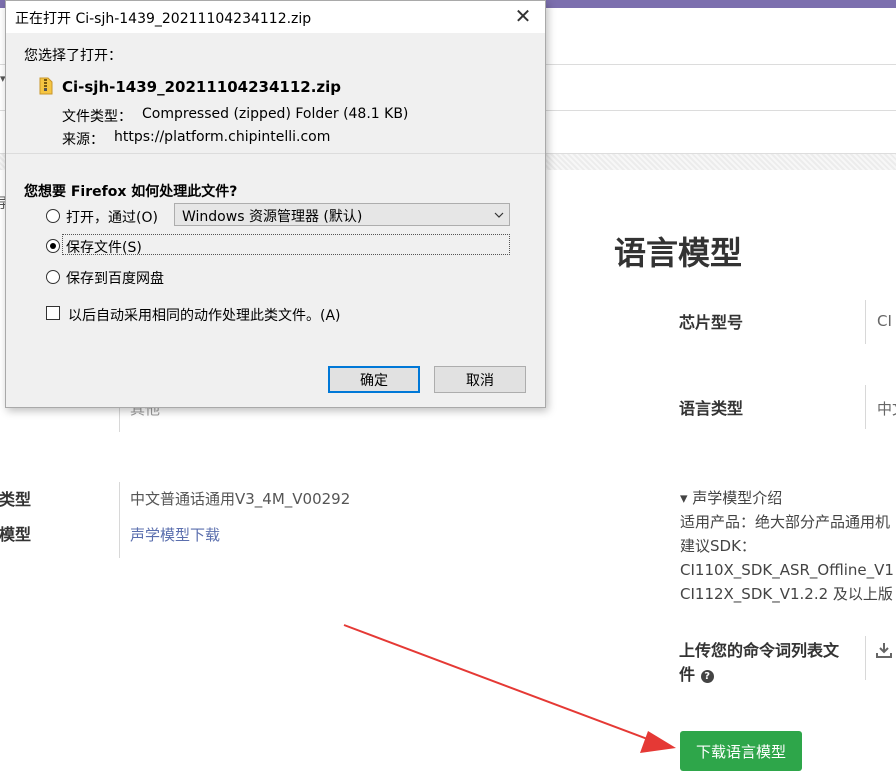  Describe the element at coordinates (53, 246) in the screenshot. I see `save-file-radio` at that location.